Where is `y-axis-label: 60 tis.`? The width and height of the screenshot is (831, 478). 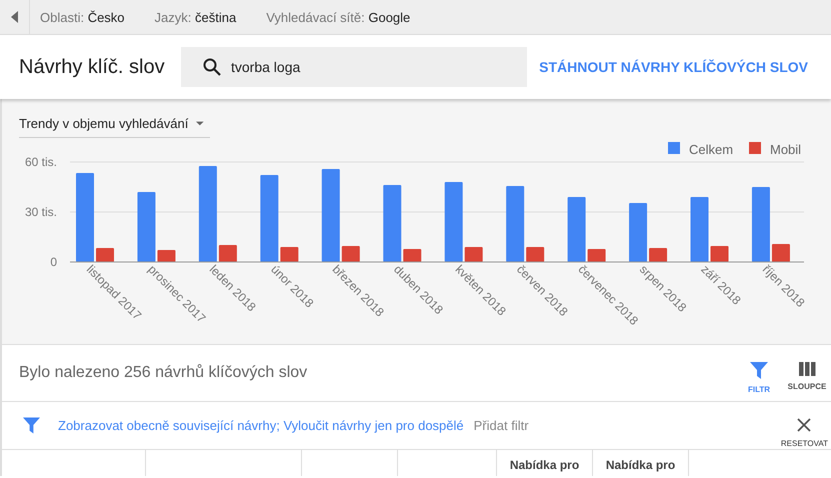
y-axis-label: 60 tis. is located at coordinates (40, 162).